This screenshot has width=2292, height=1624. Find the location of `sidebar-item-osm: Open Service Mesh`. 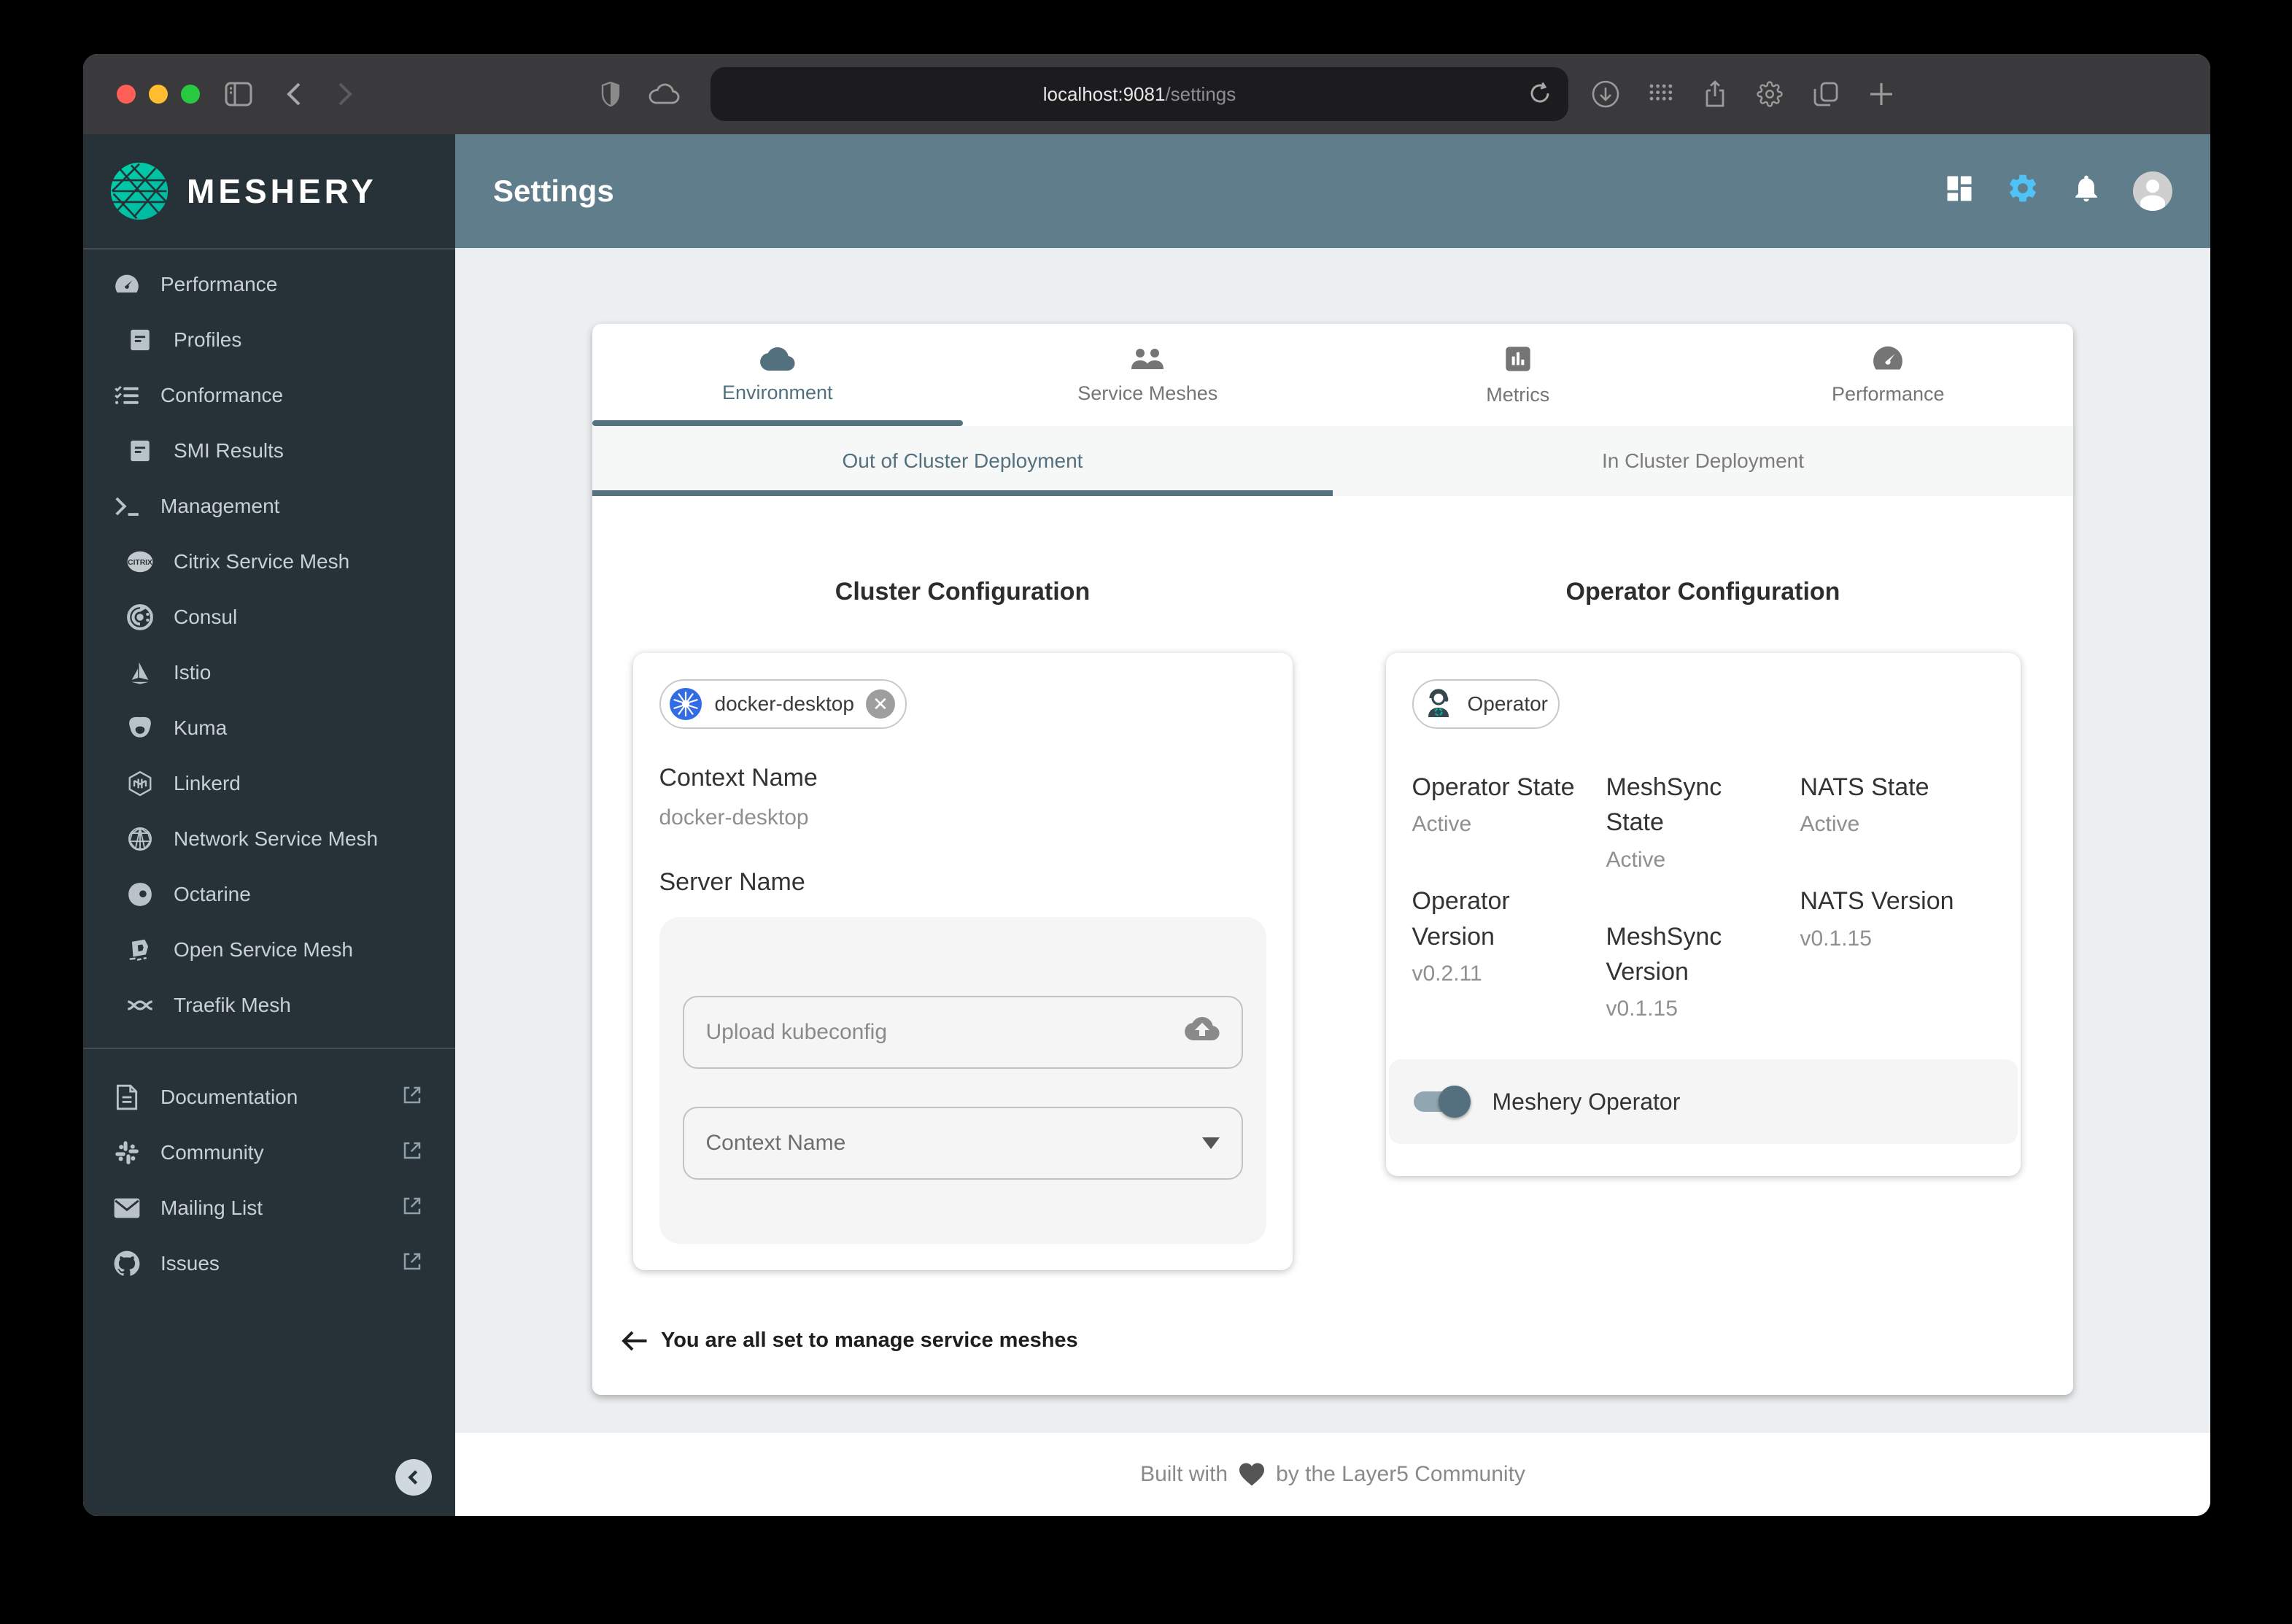

sidebar-item-osm: Open Service Mesh is located at coordinates (269, 950).